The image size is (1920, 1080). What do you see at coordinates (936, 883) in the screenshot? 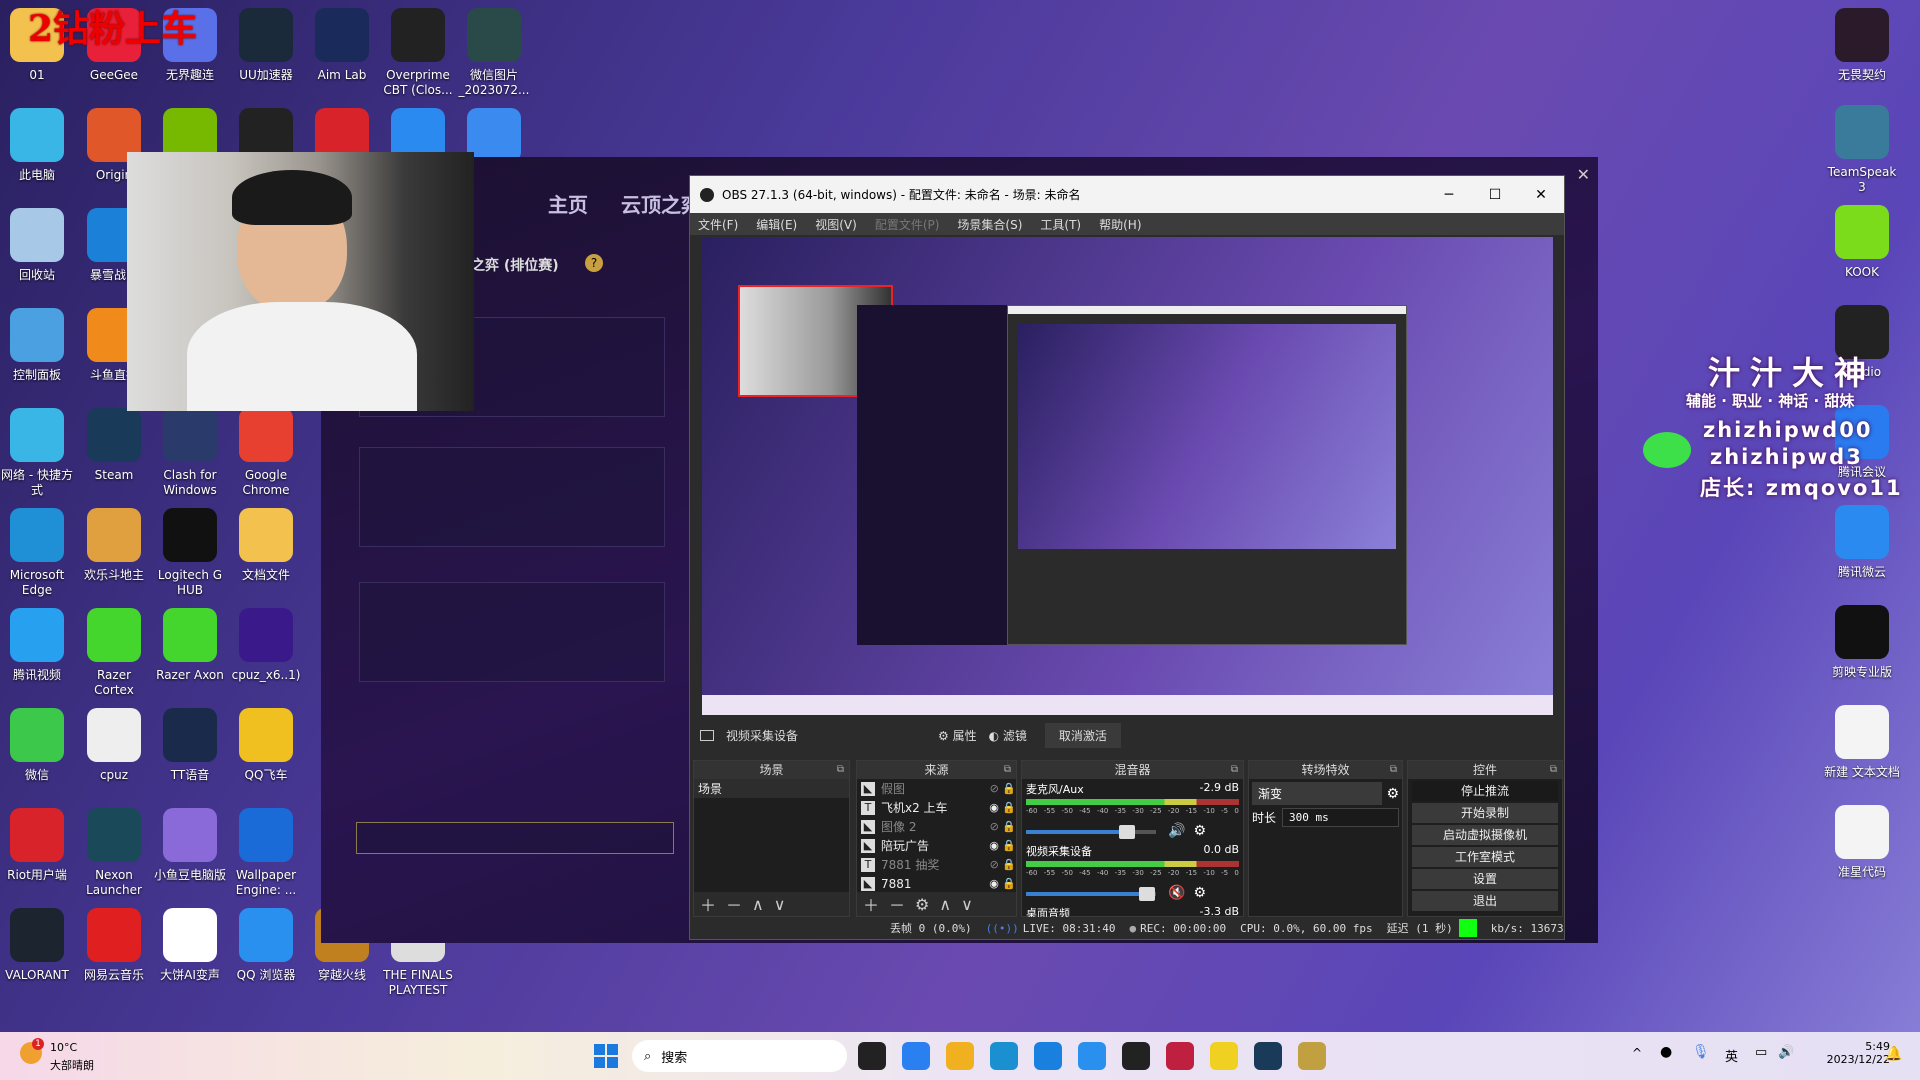
I see `source-item: ◣ 7881 ◉ 🔒` at bounding box center [936, 883].